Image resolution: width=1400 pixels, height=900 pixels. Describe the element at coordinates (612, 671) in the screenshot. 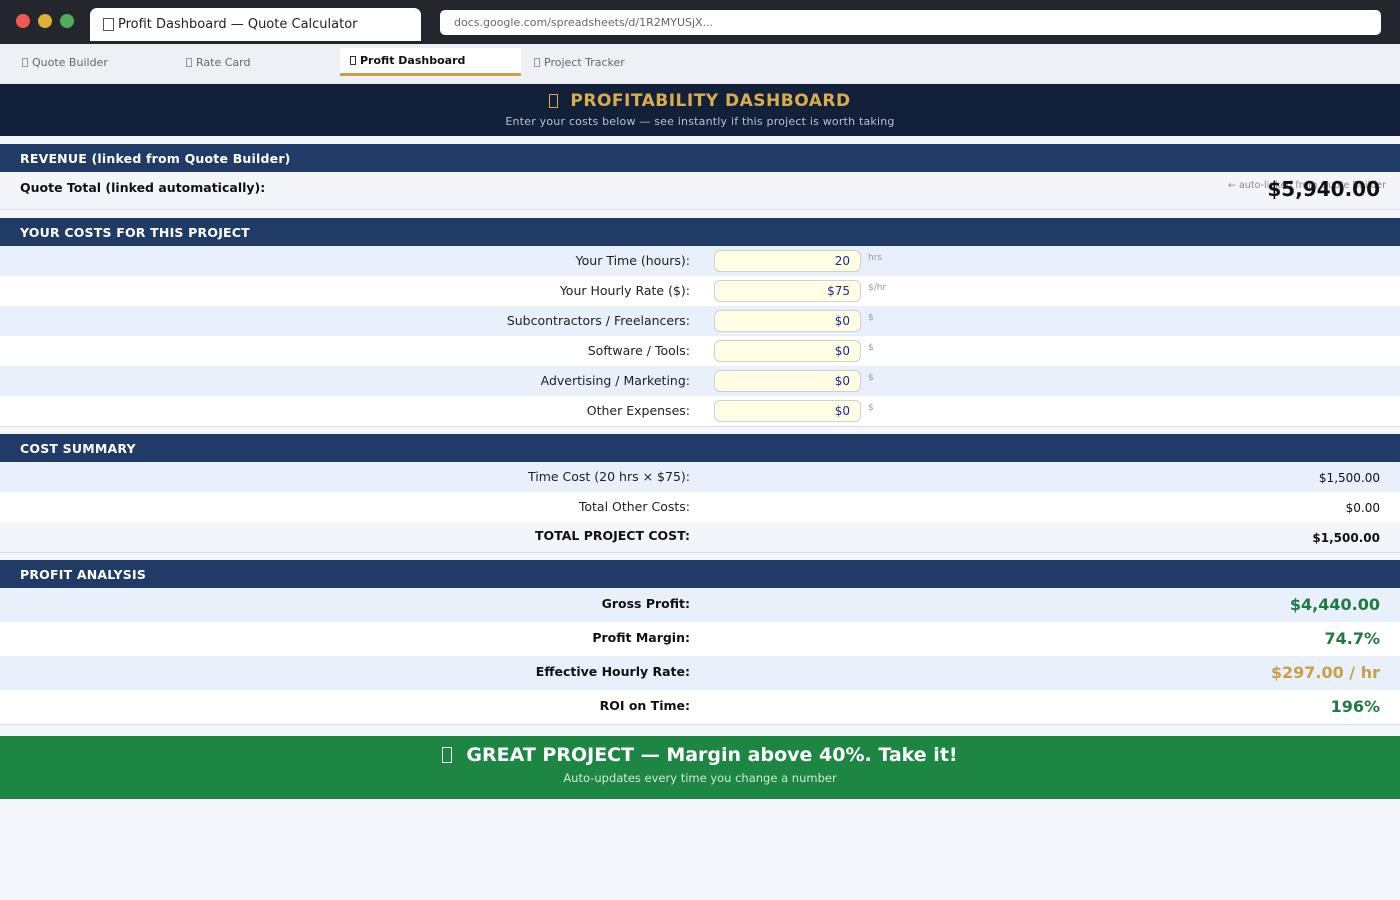

I see `profit-label: Effective Hourly Rate:` at that location.